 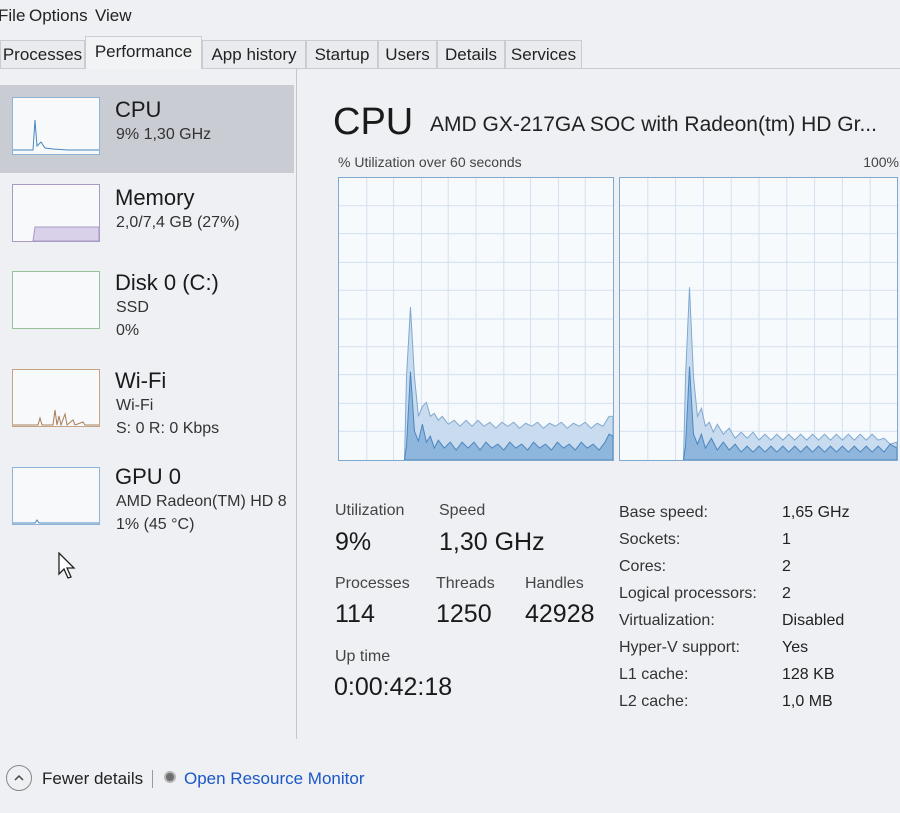 I want to click on page-title: CPU, so click(x=373, y=122).